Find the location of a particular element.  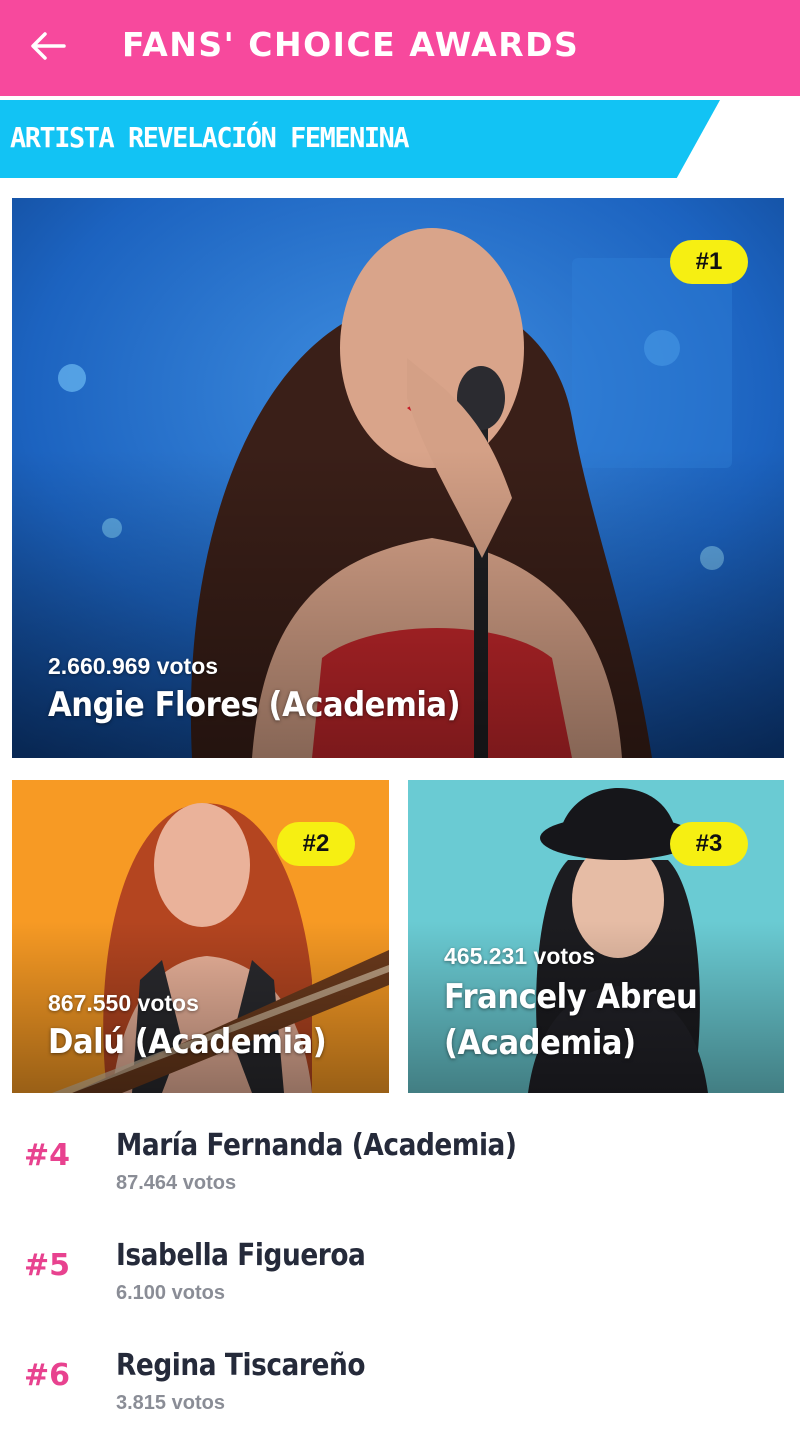

category-banner: ARTISTA REVELACIÓN FEMENINA is located at coordinates (360, 139).